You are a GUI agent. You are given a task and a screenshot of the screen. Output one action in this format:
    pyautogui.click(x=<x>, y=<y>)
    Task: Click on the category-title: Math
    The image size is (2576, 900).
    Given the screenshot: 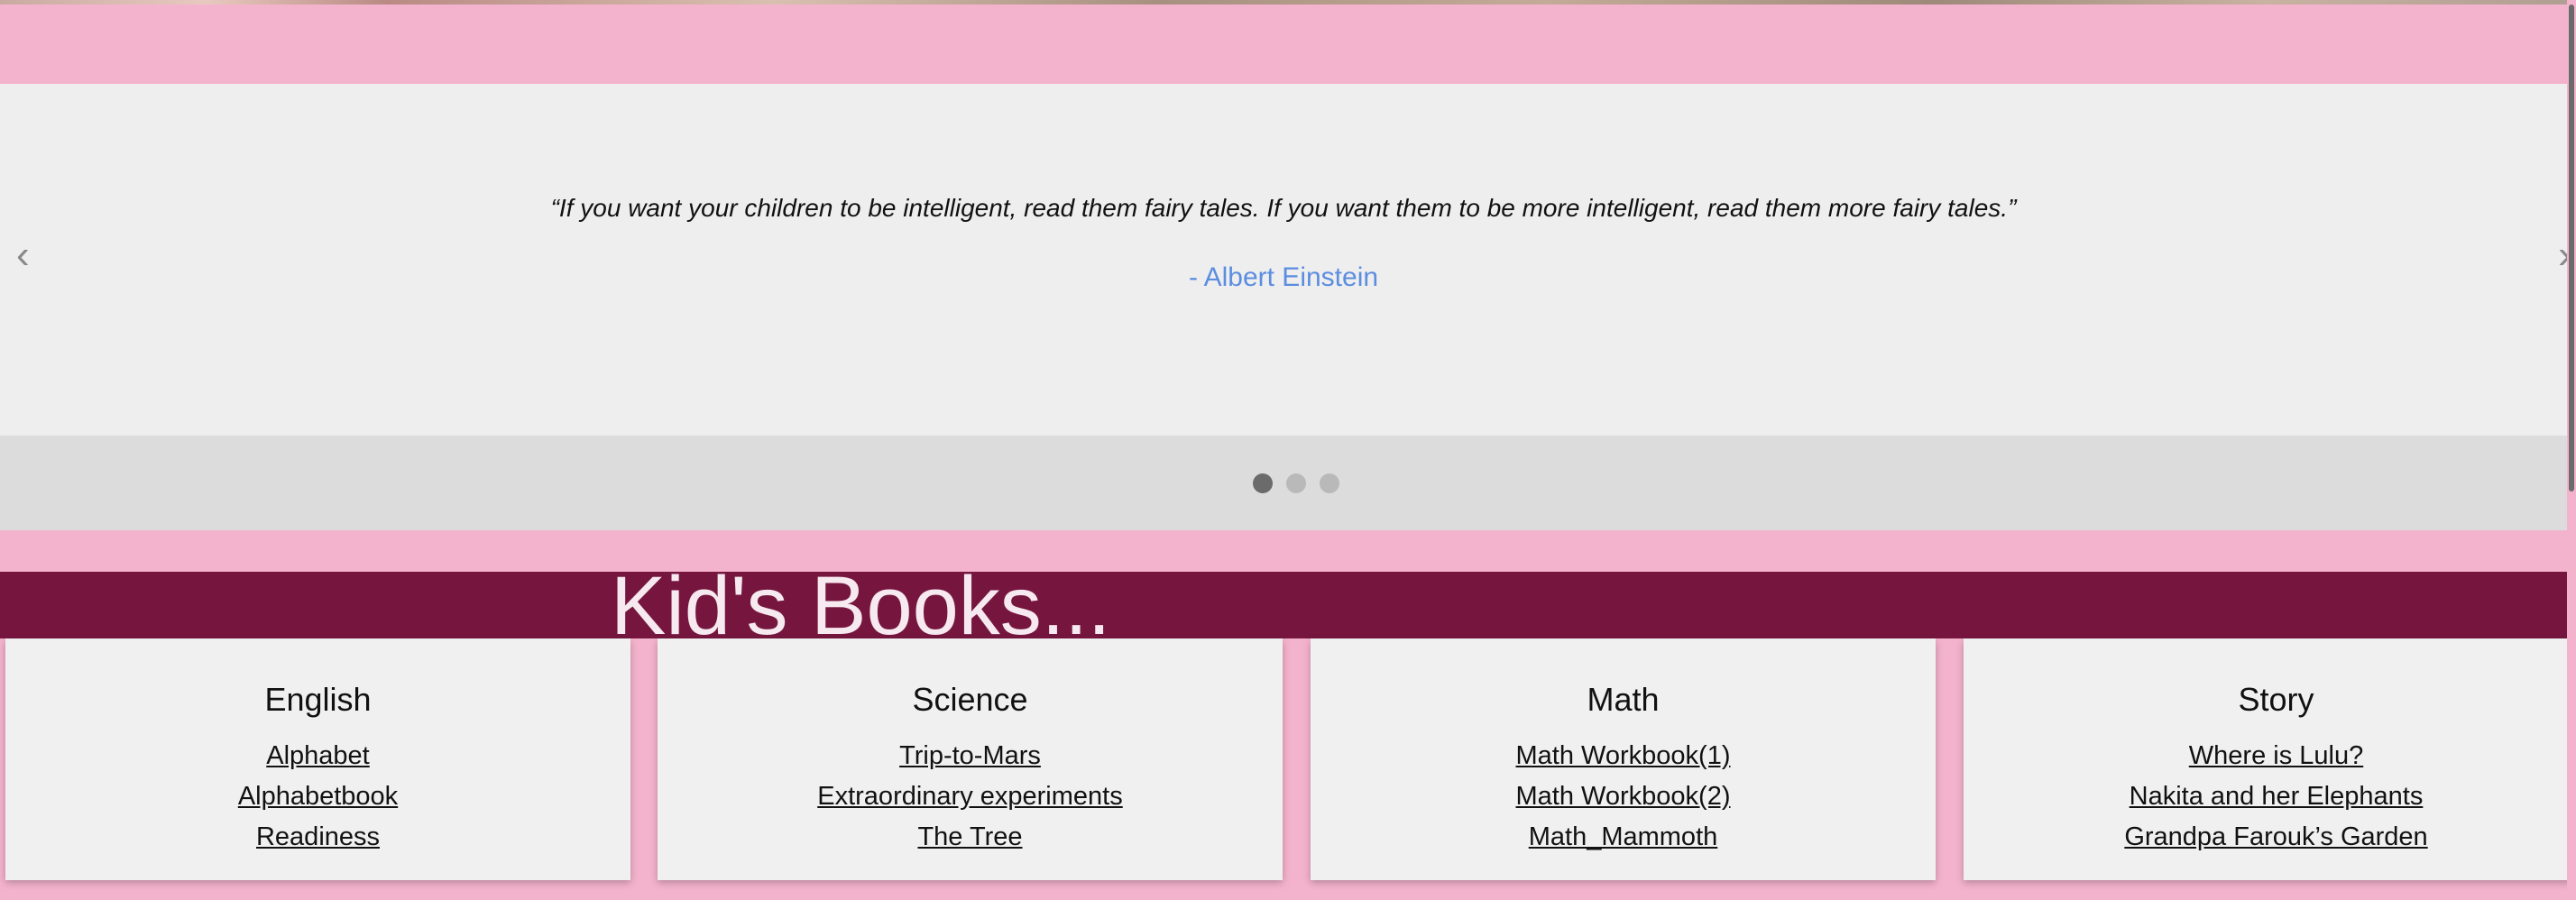 What is the action you would take?
    pyautogui.click(x=1624, y=699)
    